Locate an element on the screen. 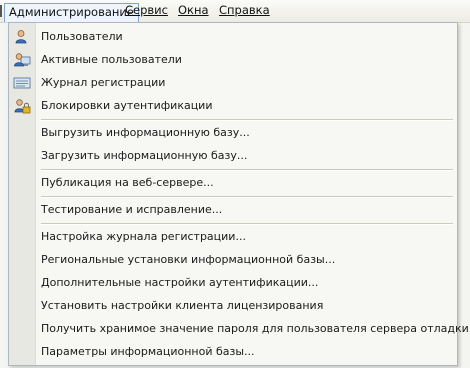 This screenshot has width=470, height=368. user-lock-icon is located at coordinates (22, 106).